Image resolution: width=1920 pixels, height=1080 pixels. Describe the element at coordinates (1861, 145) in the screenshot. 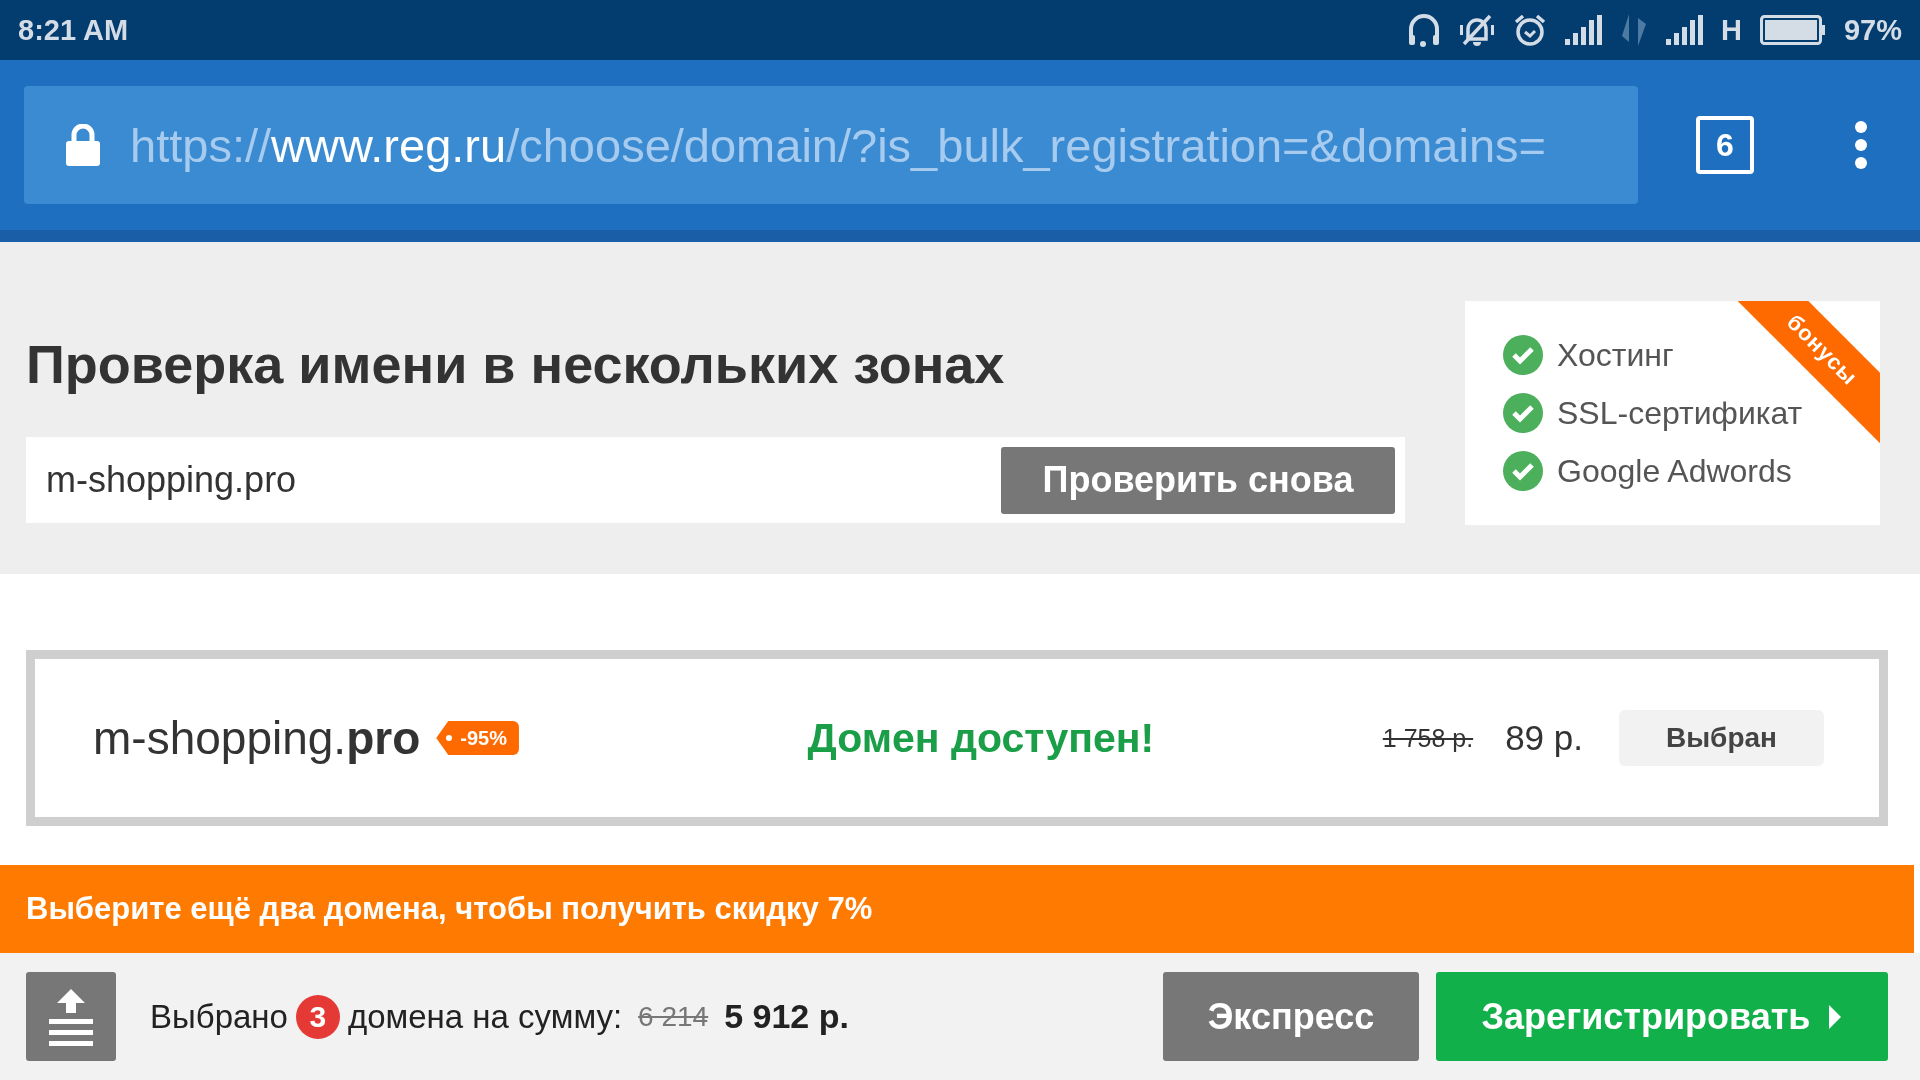

I see `more-menu-icon` at that location.